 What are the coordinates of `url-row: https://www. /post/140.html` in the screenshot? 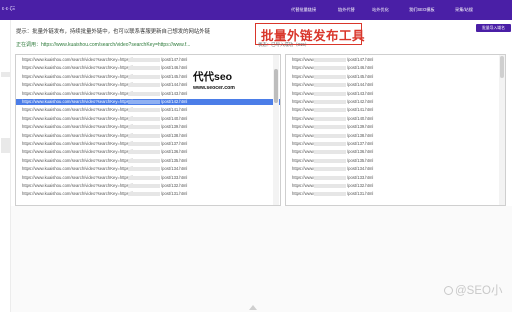 It's located at (395, 119).